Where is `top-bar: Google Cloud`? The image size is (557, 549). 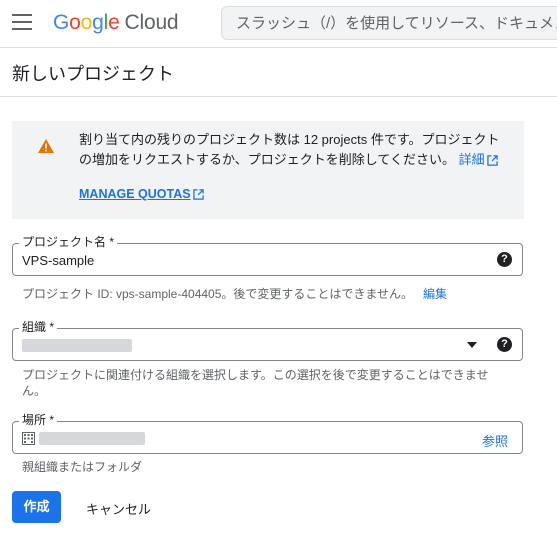 top-bar: Google Cloud is located at coordinates (278, 24).